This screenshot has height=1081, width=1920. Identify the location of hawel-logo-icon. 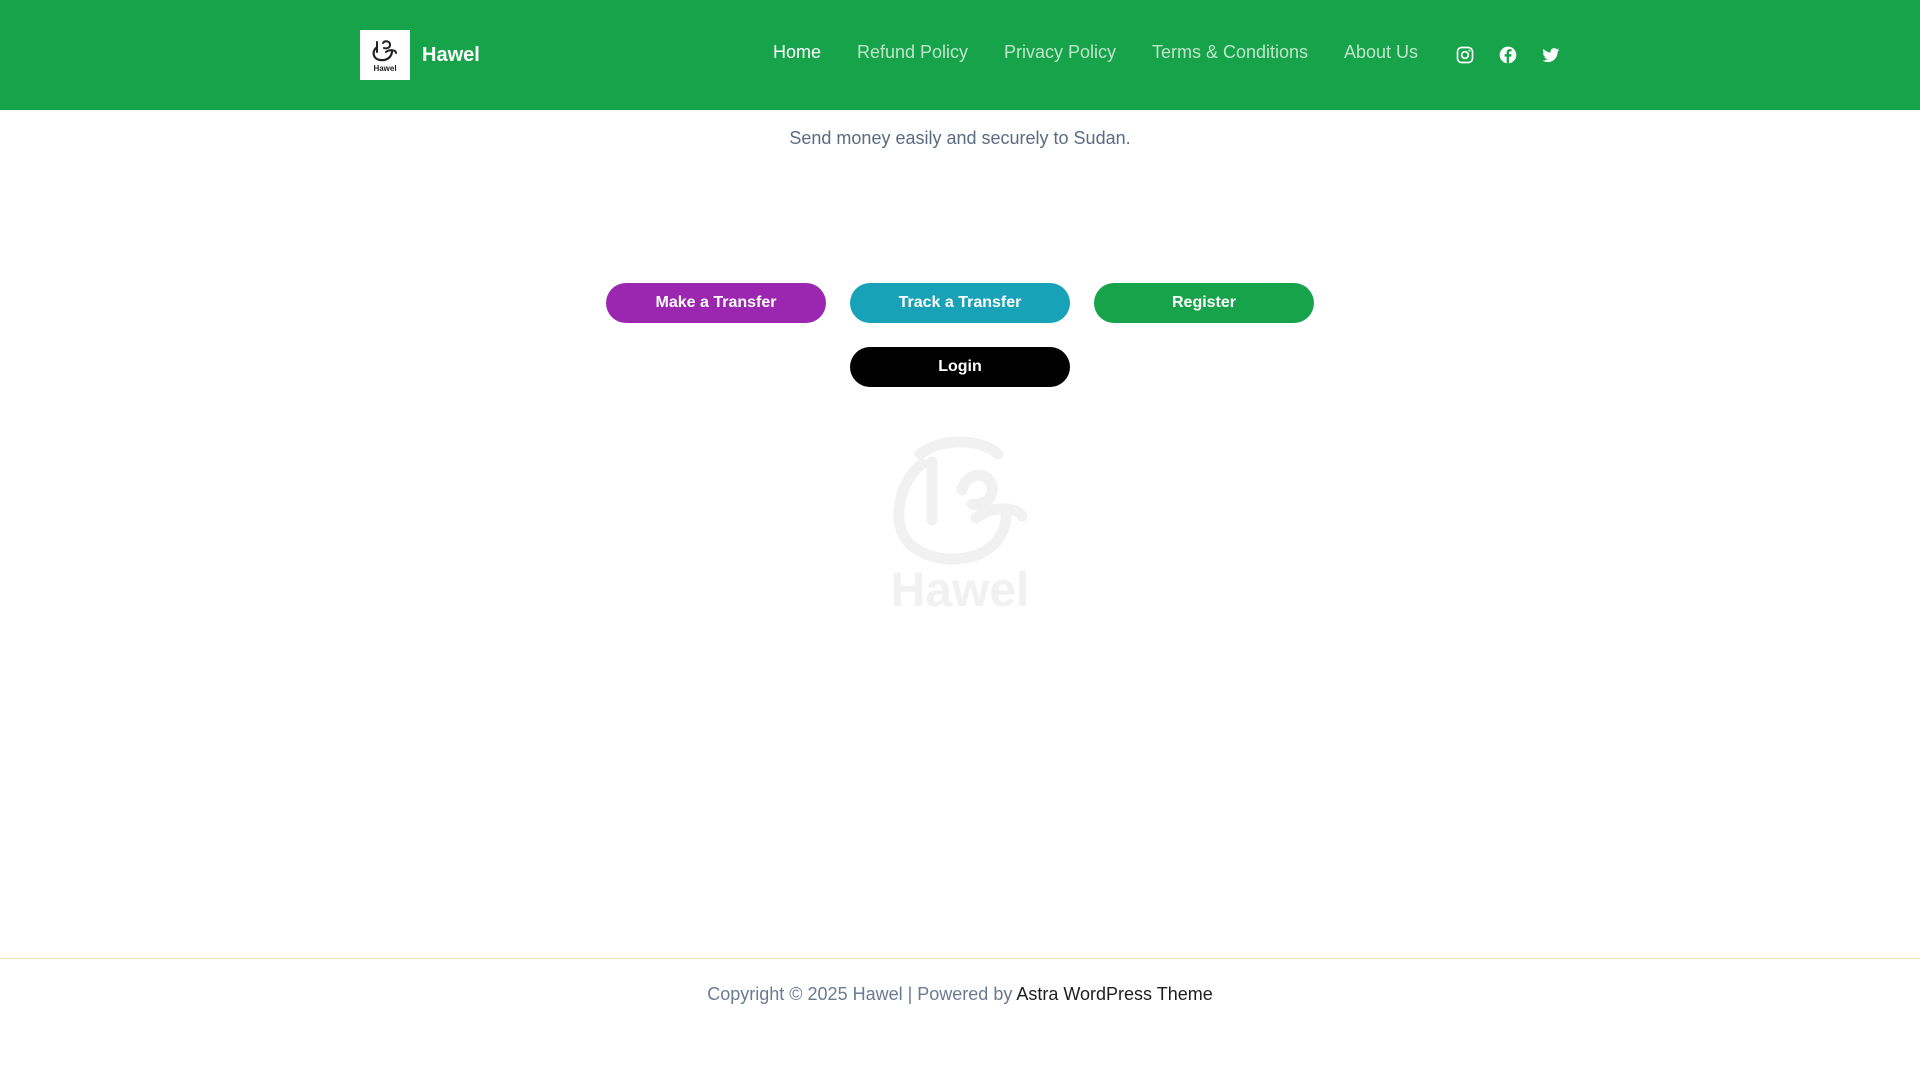
(384, 50).